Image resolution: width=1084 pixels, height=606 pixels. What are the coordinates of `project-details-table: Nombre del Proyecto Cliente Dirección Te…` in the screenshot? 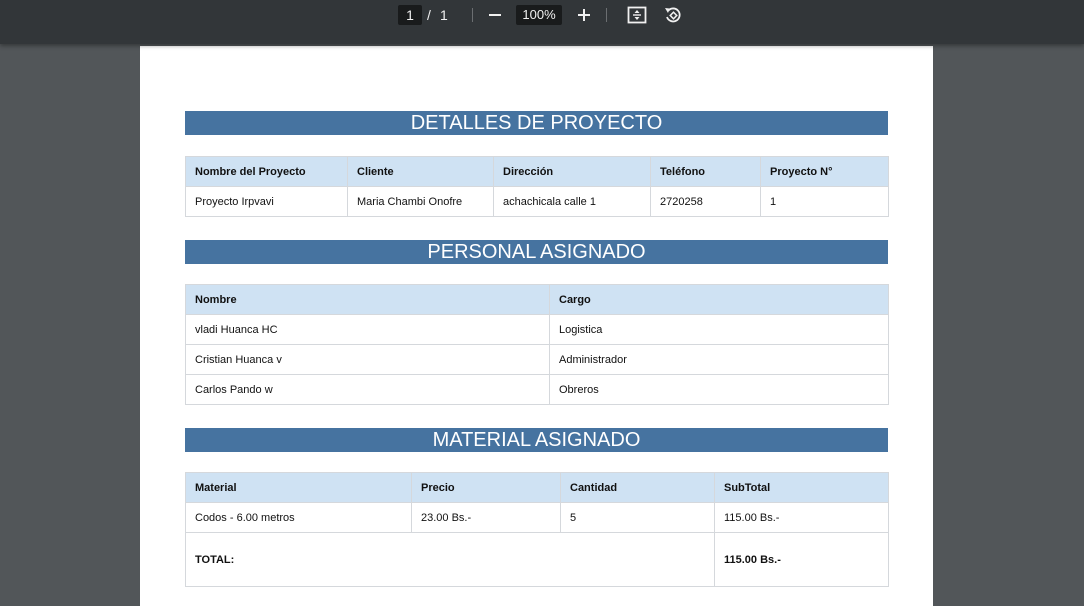 It's located at (537, 186).